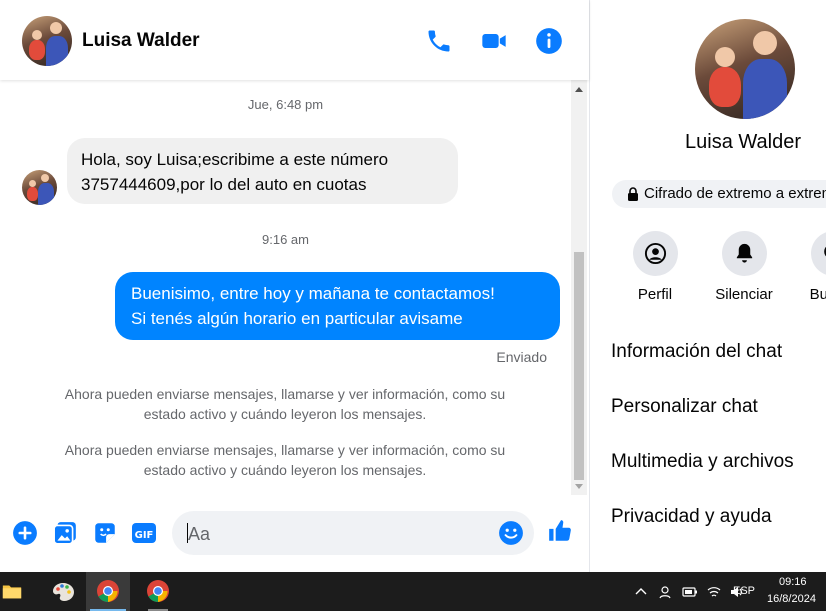 The width and height of the screenshot is (826, 611). I want to click on windows-taskbar: ESP 09:16 16/8/2024, so click(413, 591).